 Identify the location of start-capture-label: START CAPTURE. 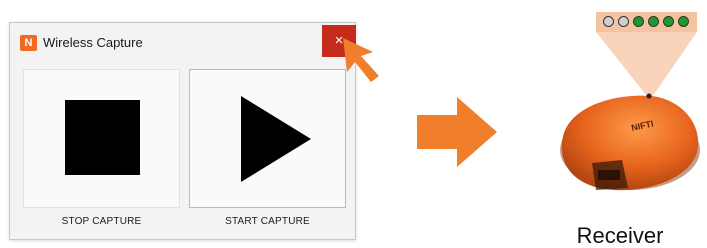
(267, 221).